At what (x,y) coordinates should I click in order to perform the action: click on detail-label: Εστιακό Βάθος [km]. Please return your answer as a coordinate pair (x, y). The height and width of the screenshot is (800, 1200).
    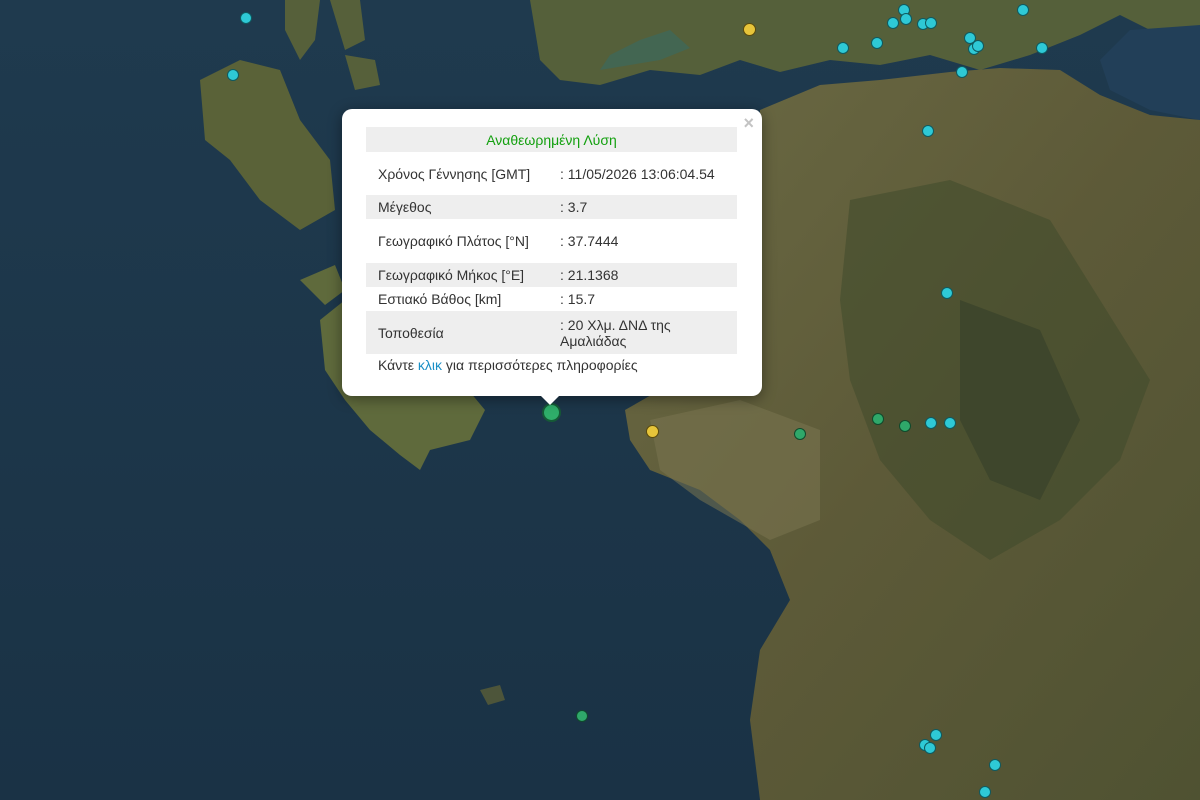
    Looking at the image, I should click on (440, 299).